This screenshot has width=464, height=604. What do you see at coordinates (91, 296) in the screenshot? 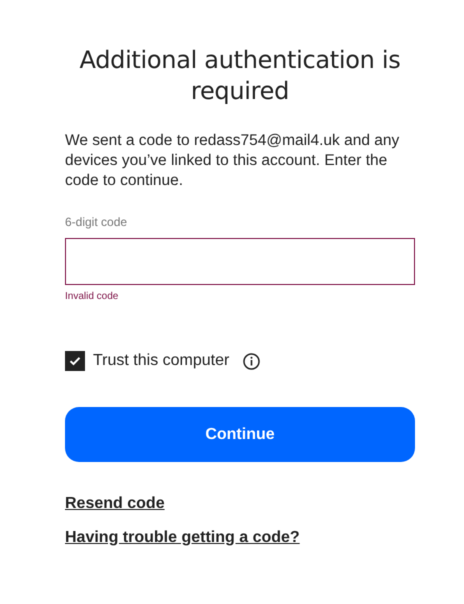
I see `error-message: Invalid code` at bounding box center [91, 296].